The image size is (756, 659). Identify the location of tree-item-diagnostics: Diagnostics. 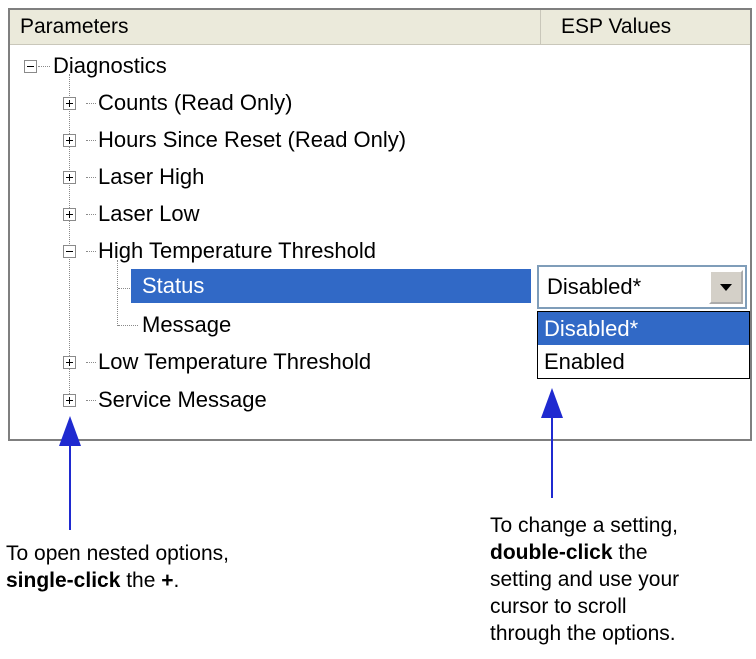
(110, 66).